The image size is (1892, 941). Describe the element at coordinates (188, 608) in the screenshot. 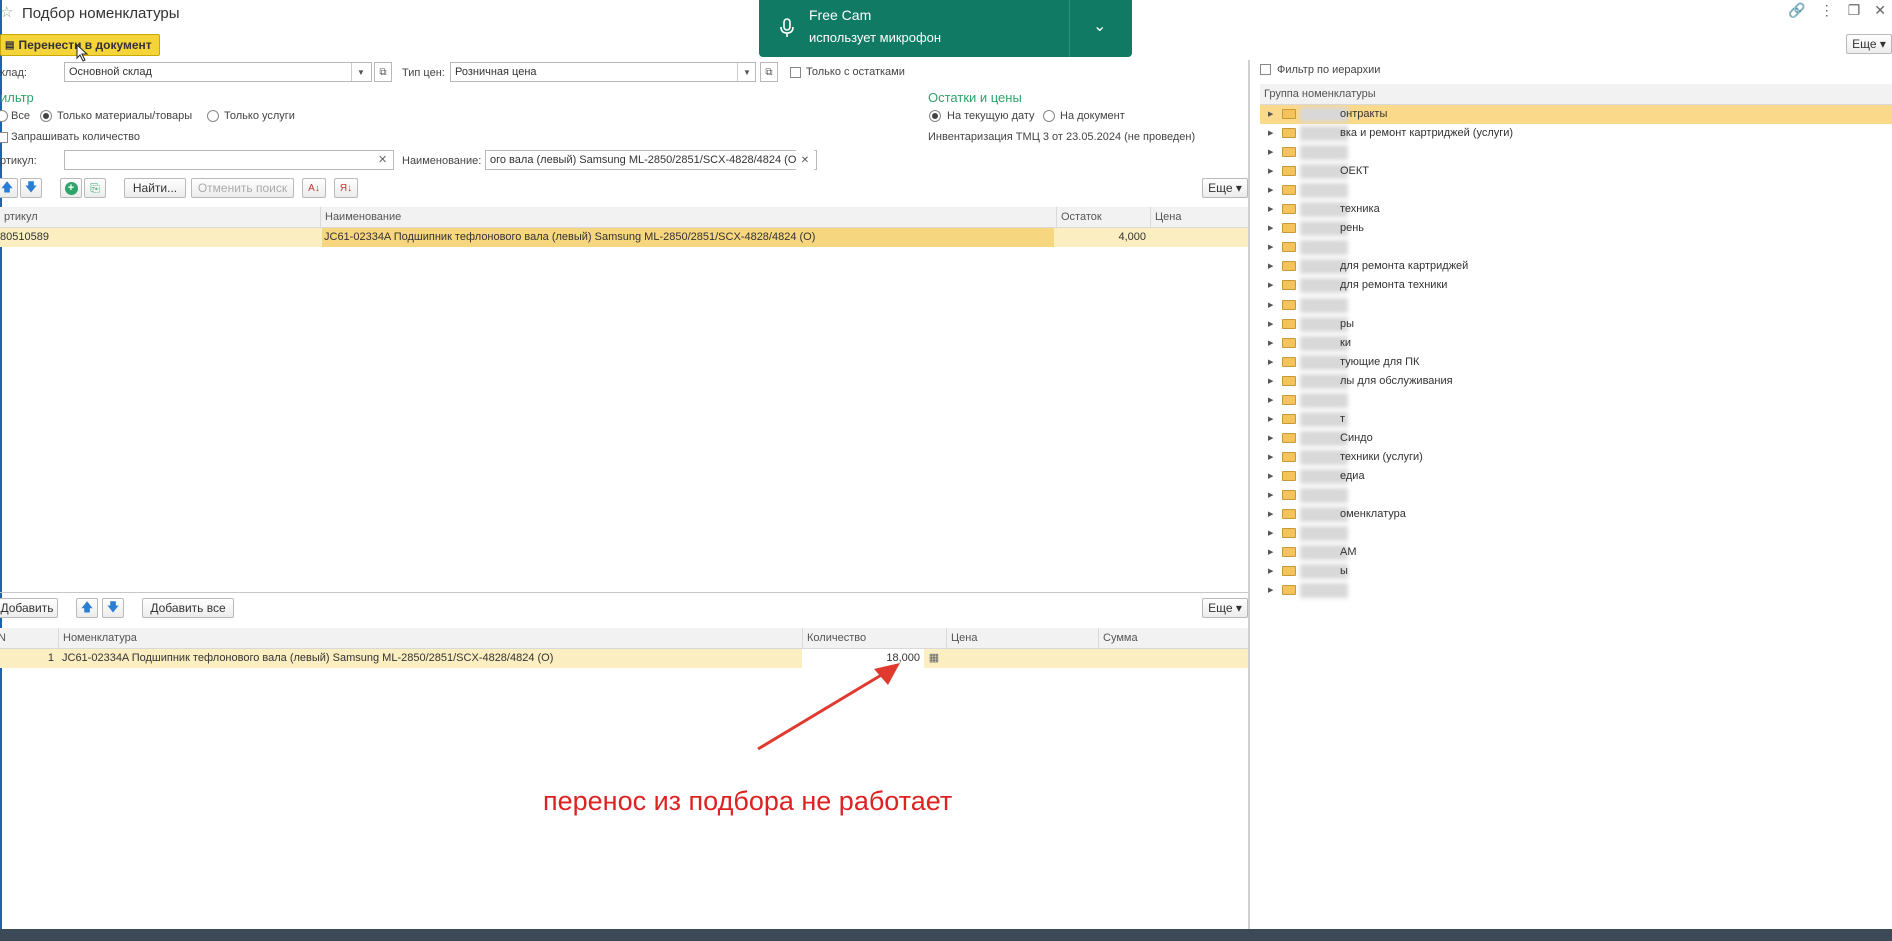

I see `add-all-button: Добавить все` at that location.